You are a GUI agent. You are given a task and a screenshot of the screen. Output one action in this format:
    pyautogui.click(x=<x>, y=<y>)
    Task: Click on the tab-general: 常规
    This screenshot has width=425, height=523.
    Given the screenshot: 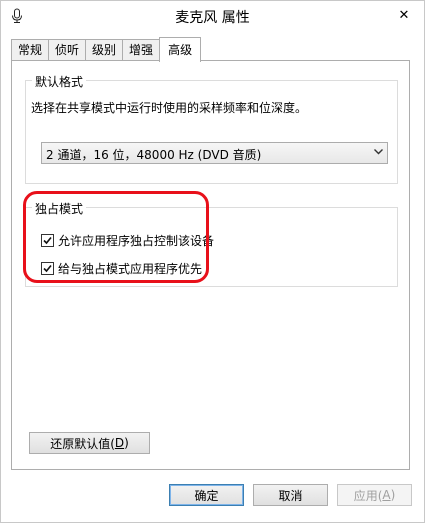 What is the action you would take?
    pyautogui.click(x=30, y=50)
    